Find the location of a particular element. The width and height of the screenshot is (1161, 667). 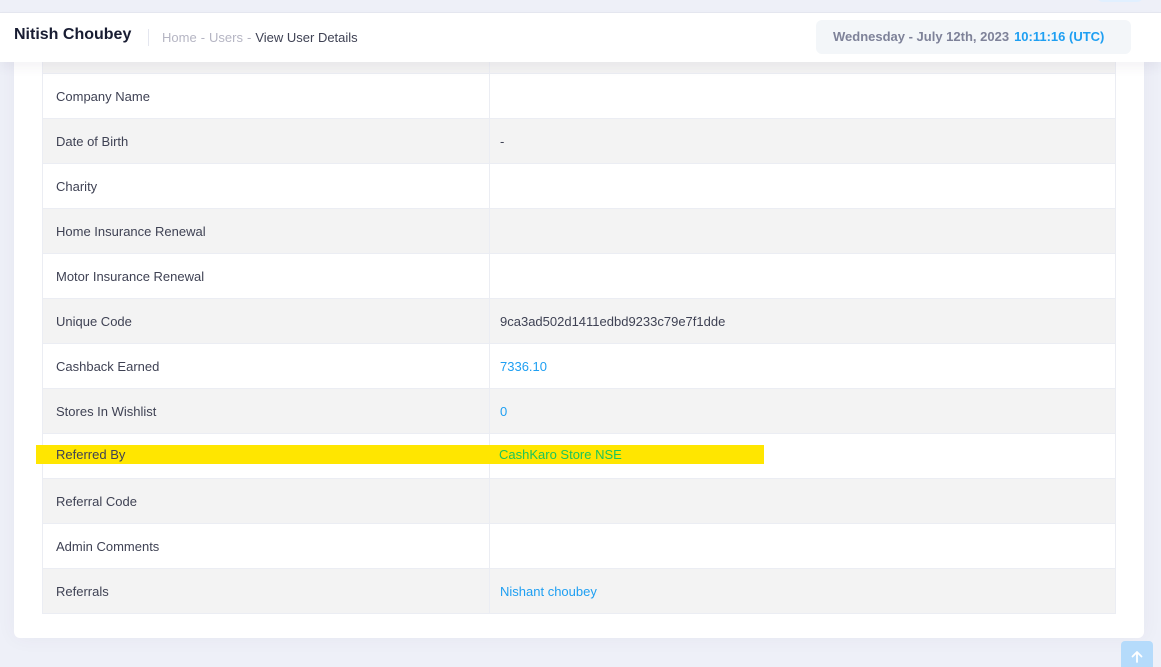

breadcrumb: Home - Users - View User Details is located at coordinates (260, 37).